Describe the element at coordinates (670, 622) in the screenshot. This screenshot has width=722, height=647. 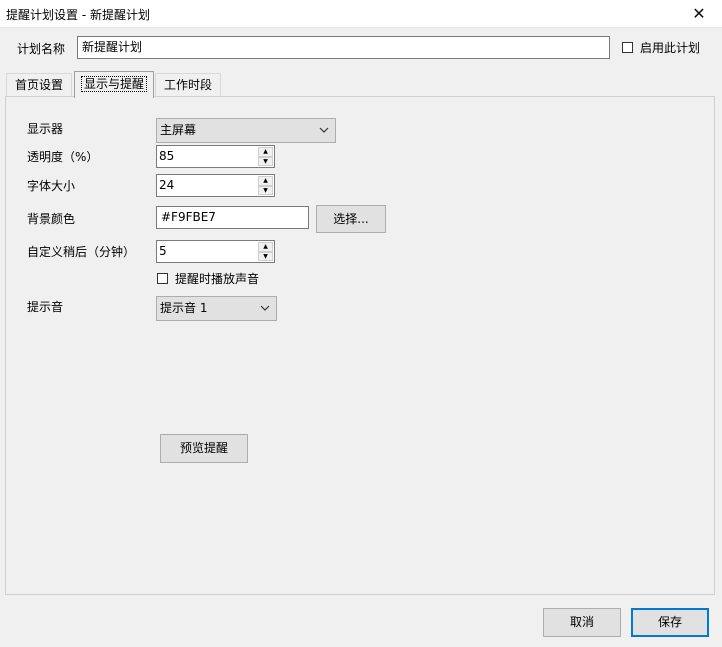
I see `save-button: 保存` at that location.